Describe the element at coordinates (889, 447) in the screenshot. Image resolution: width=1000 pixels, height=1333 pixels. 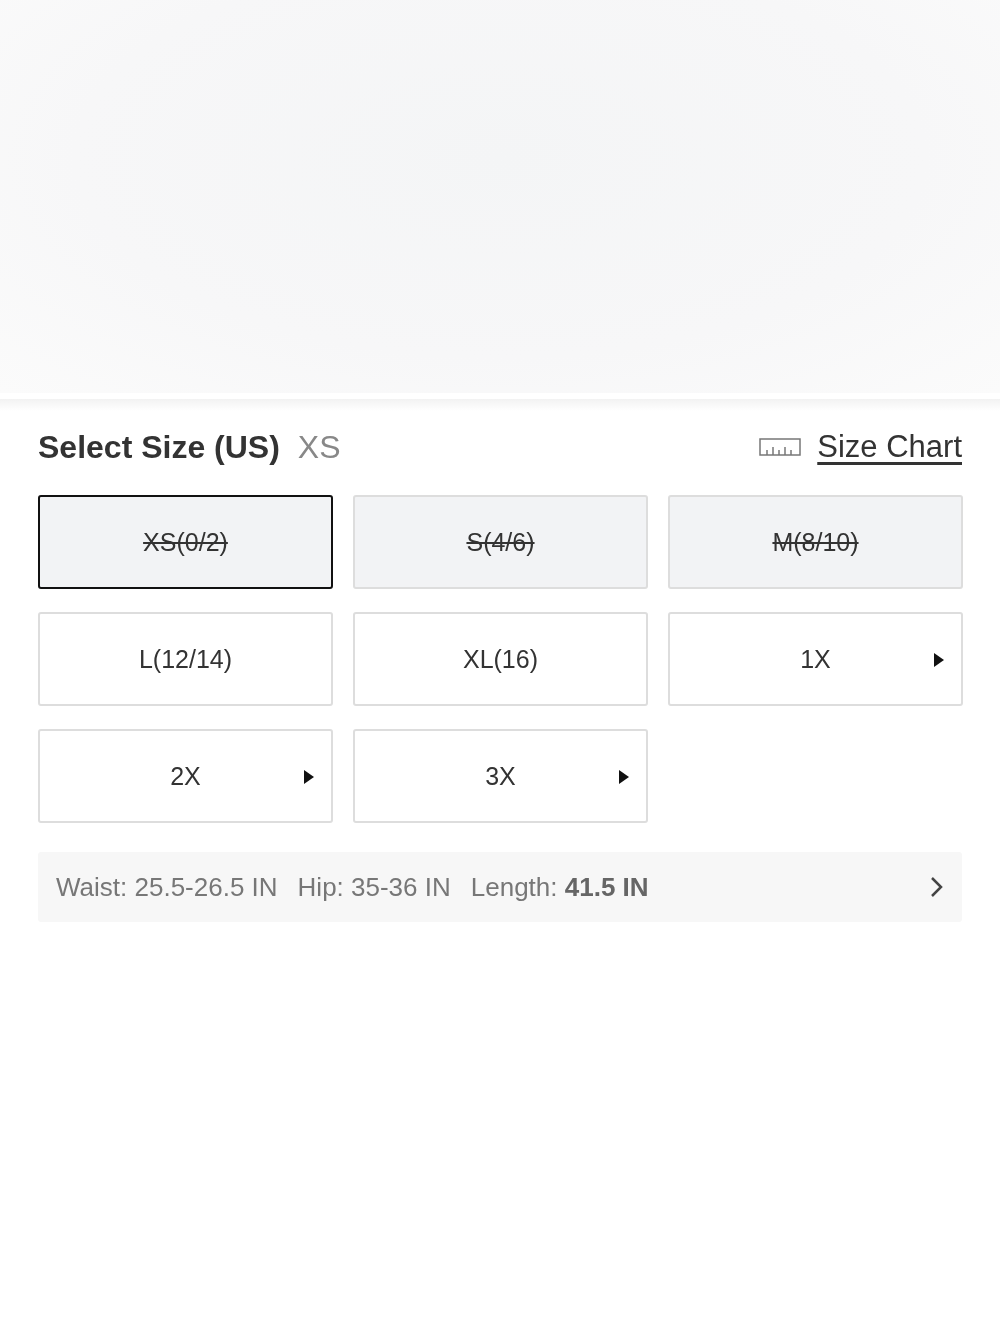
I see `size-chart-link: Size Chart` at that location.